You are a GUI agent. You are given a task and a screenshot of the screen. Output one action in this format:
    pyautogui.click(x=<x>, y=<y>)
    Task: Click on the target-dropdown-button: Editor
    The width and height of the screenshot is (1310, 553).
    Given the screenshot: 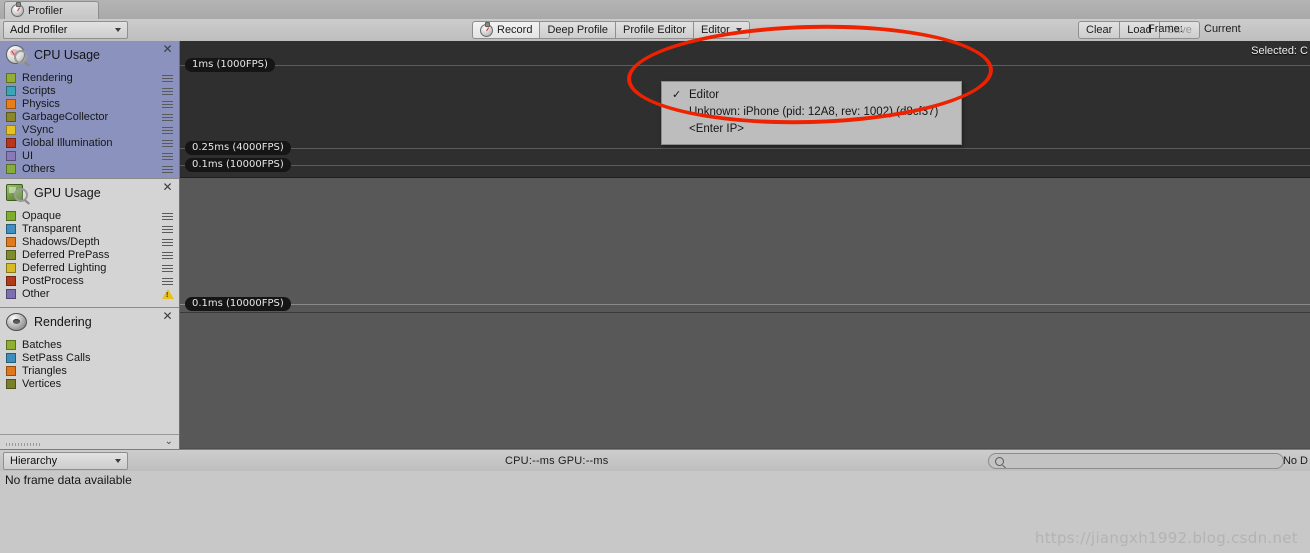 What is the action you would take?
    pyautogui.click(x=721, y=30)
    